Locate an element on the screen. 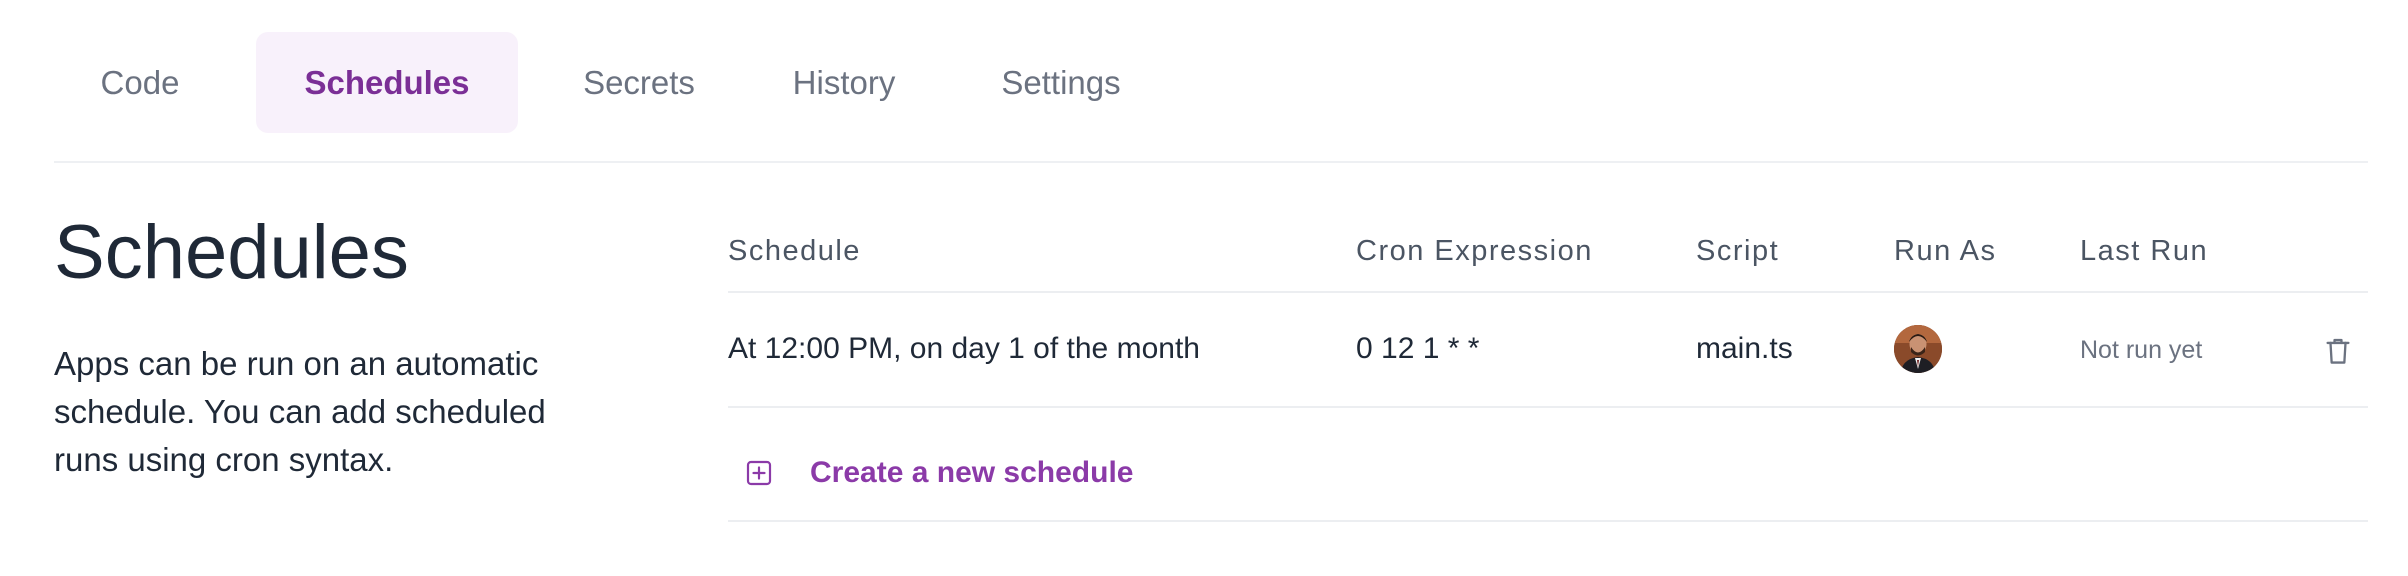 The width and height of the screenshot is (2408, 576). tab-history: History is located at coordinates (844, 82).